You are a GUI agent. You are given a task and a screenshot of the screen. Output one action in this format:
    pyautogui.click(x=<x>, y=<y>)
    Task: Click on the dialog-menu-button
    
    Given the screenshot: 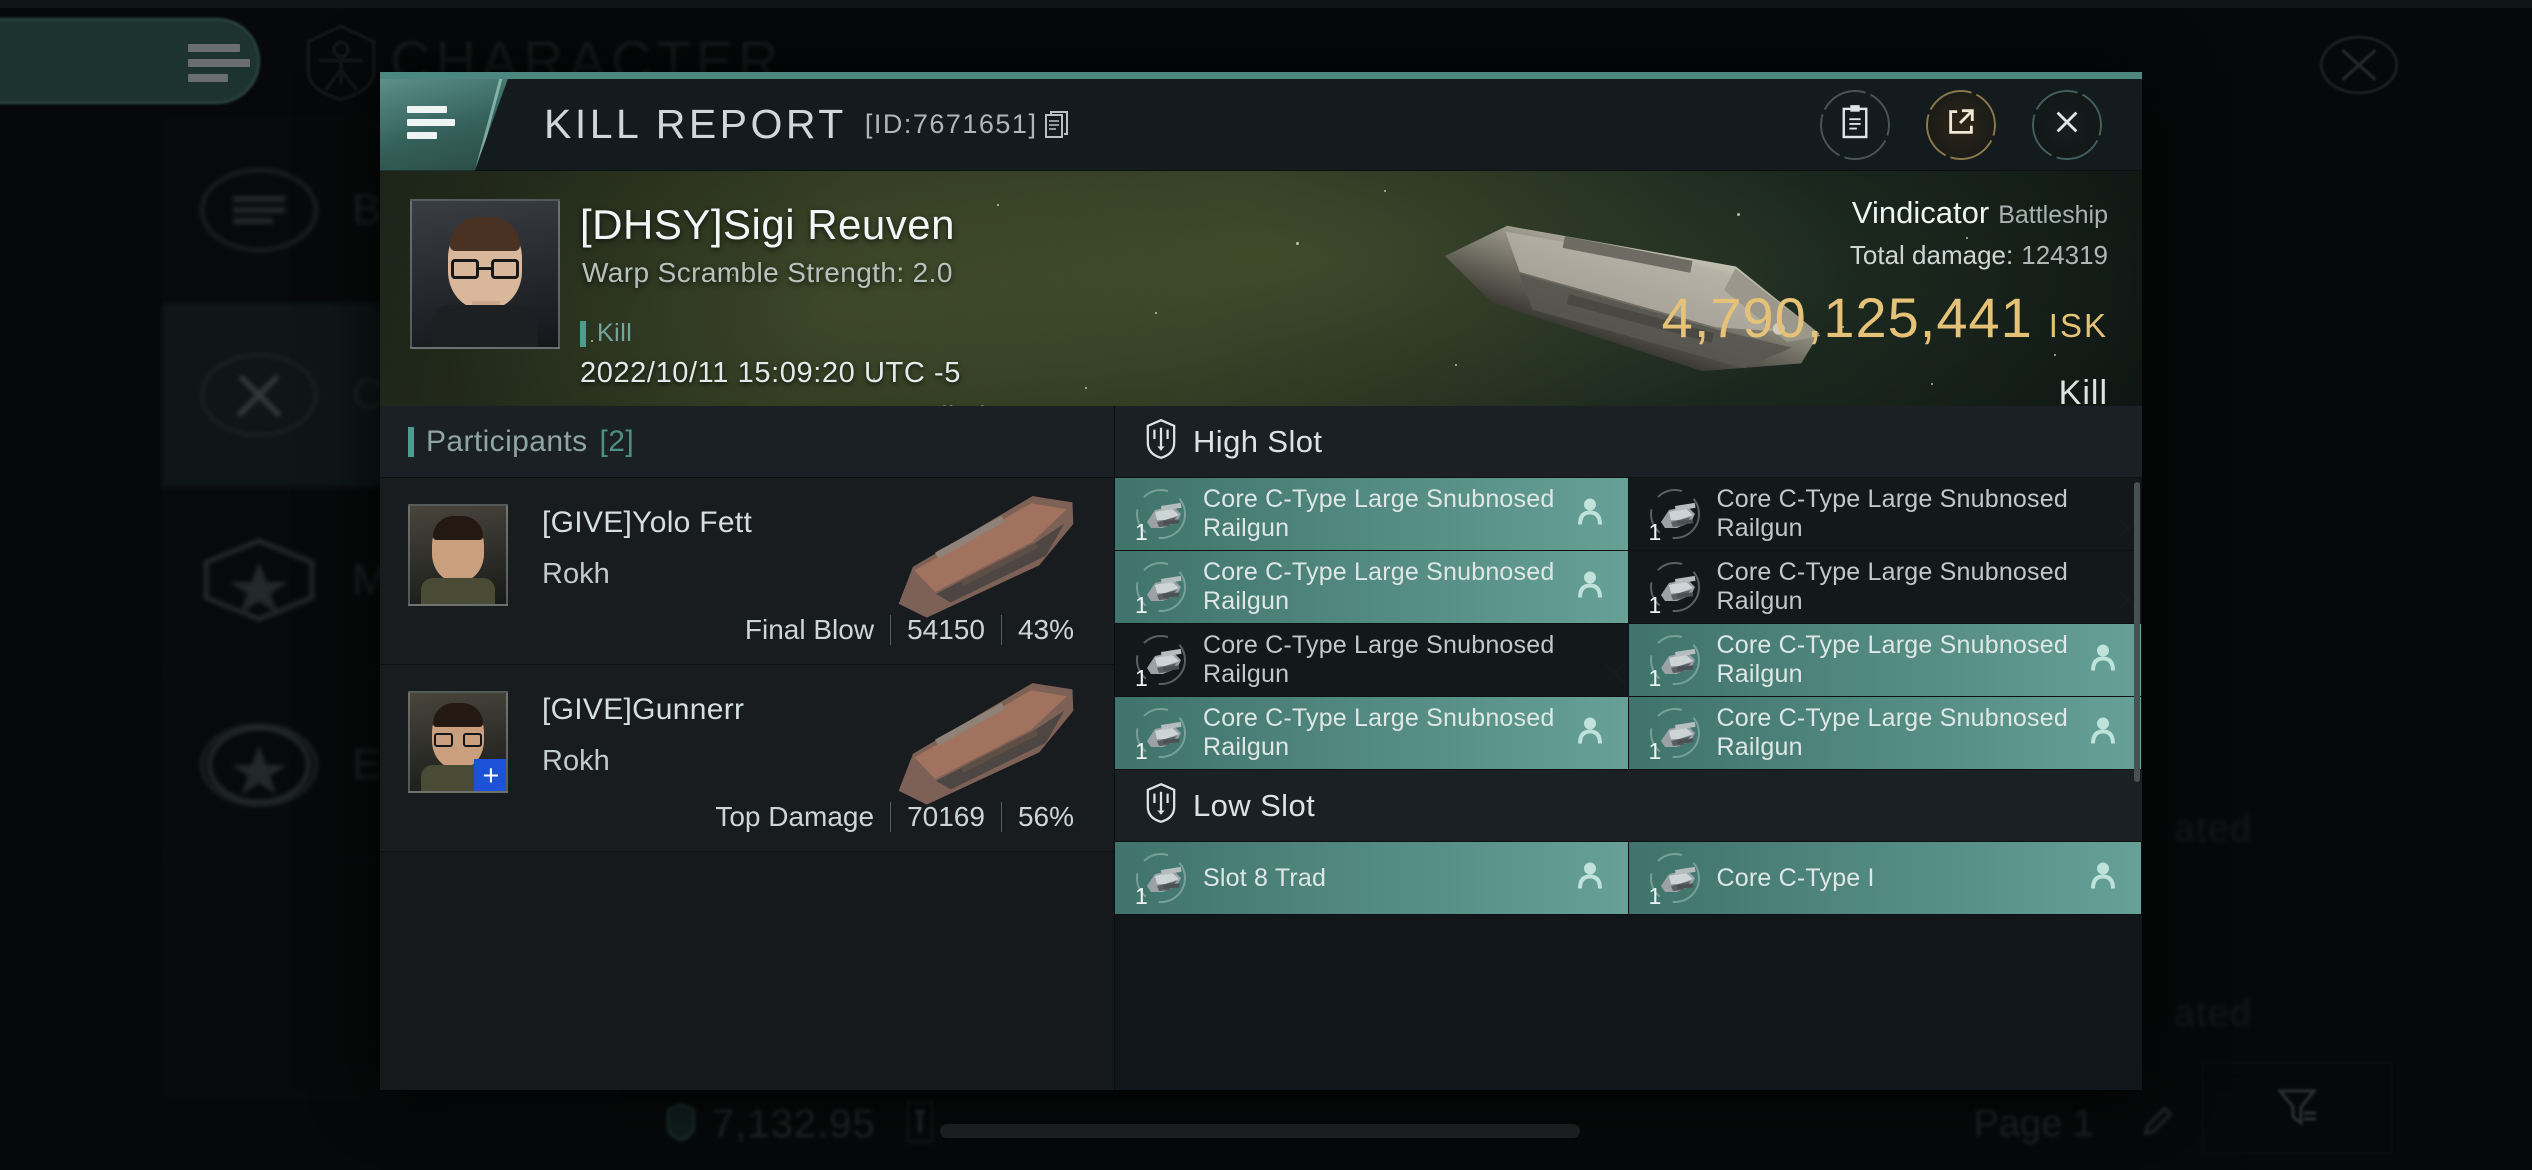 What is the action you would take?
    pyautogui.click(x=444, y=124)
    